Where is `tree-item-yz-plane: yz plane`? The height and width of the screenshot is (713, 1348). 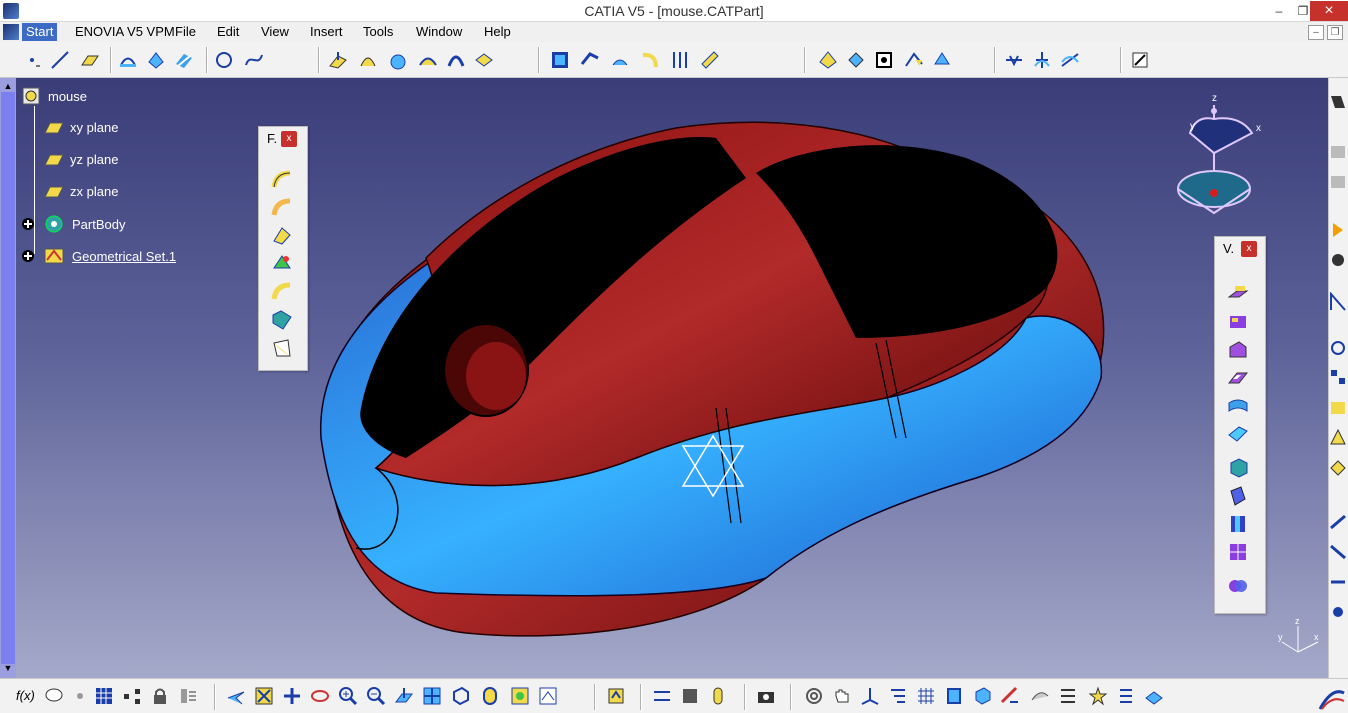
tree-item-yz-plane: yz plane is located at coordinates (81, 159).